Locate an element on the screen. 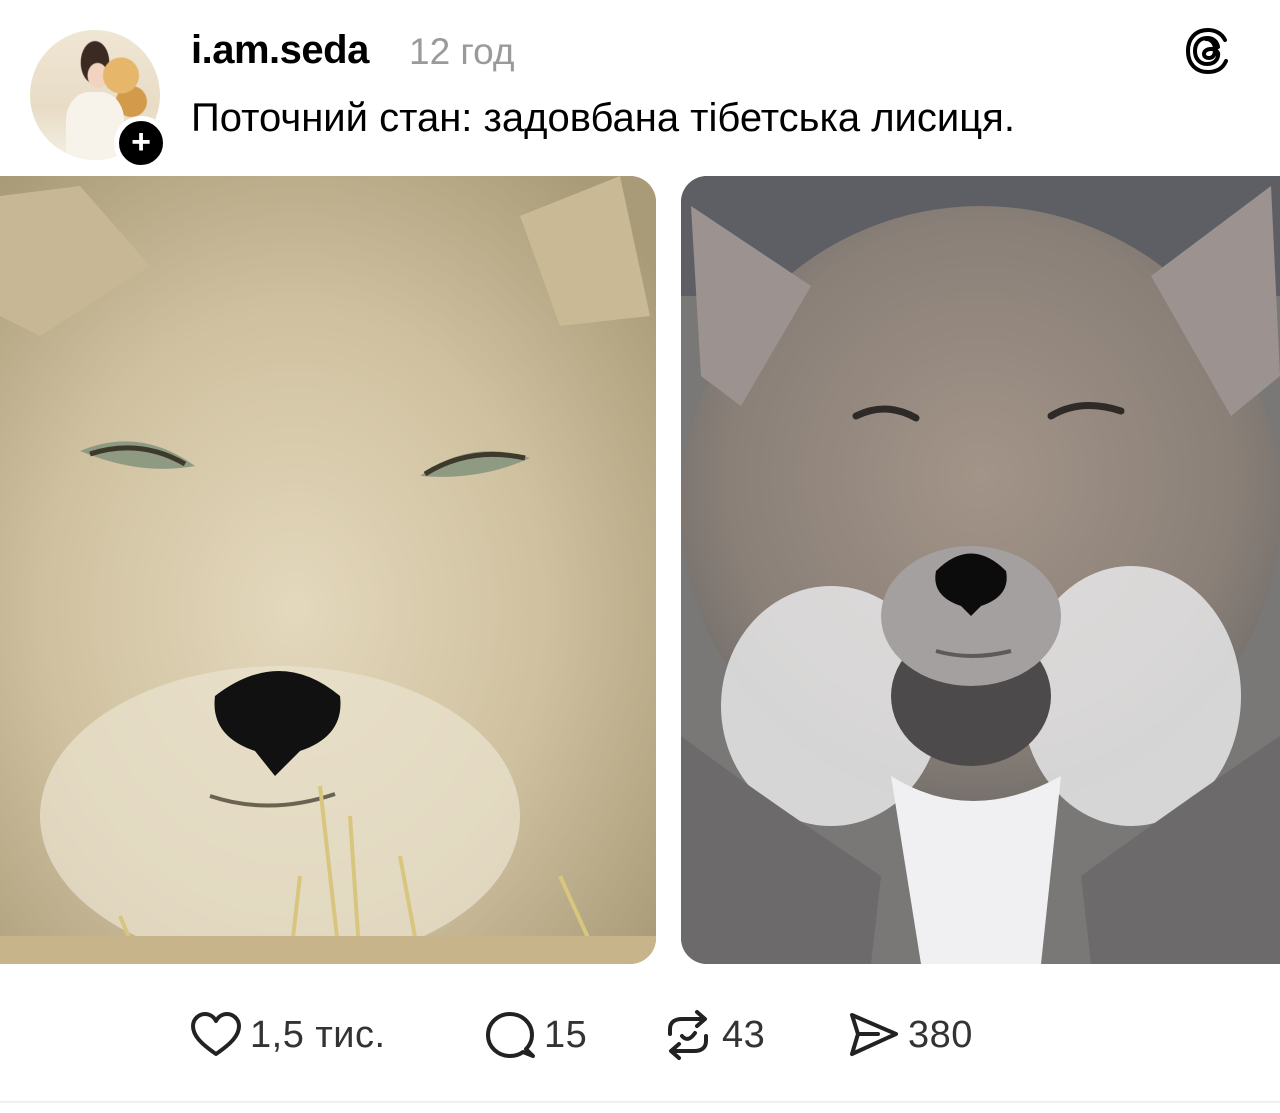  post-timestamp: 12 год is located at coordinates (462, 51).